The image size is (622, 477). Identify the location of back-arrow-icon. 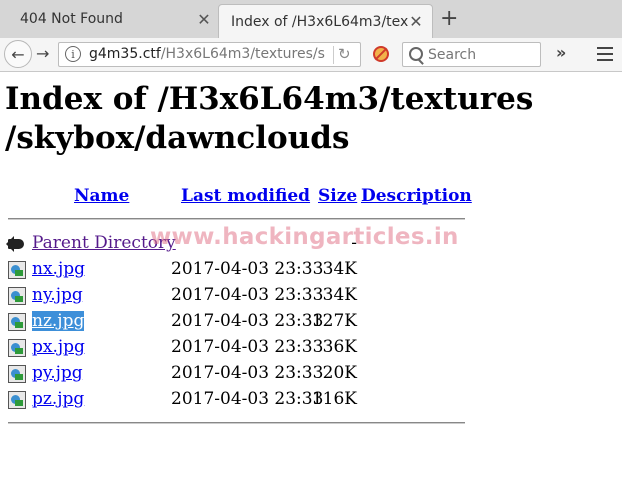
(16, 244).